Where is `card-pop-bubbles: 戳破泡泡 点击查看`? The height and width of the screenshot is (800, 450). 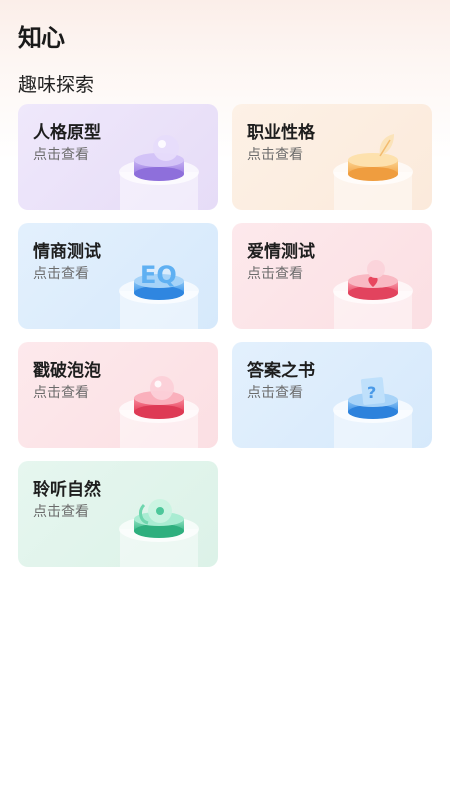 card-pop-bubbles: 戳破泡泡 点击查看 is located at coordinates (118, 395).